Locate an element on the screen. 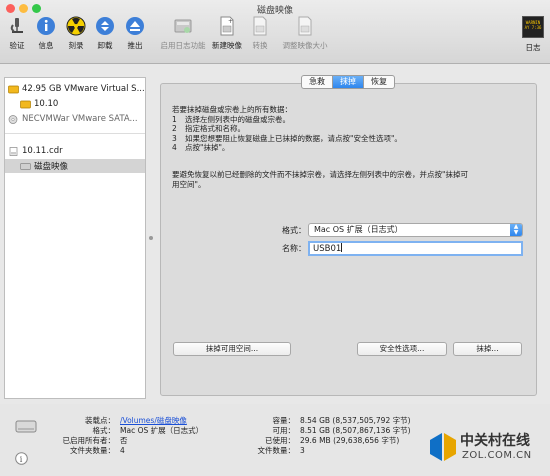  log-button: WARNIN AY 7:36 日志 is located at coordinates (531, 34).